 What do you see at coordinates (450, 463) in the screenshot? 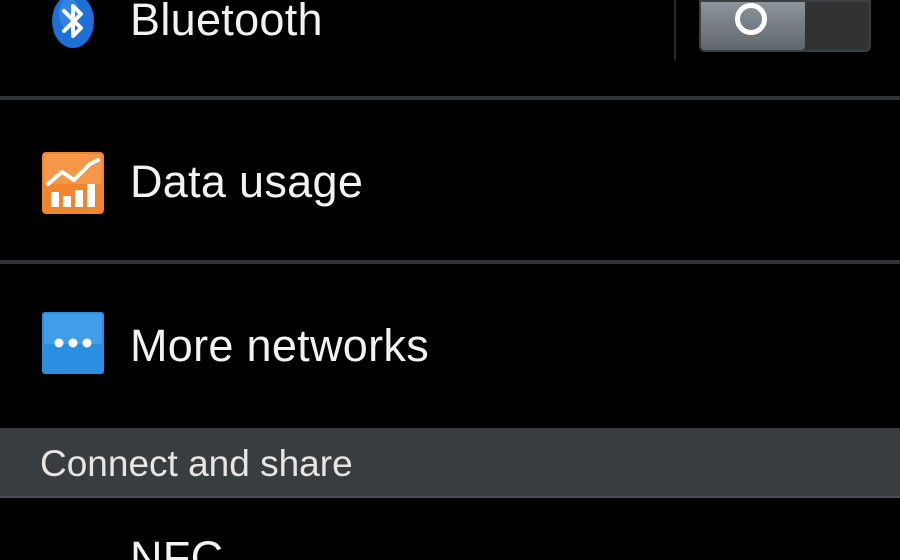
I see `section-header-connect-and-share: Connect and share` at bounding box center [450, 463].